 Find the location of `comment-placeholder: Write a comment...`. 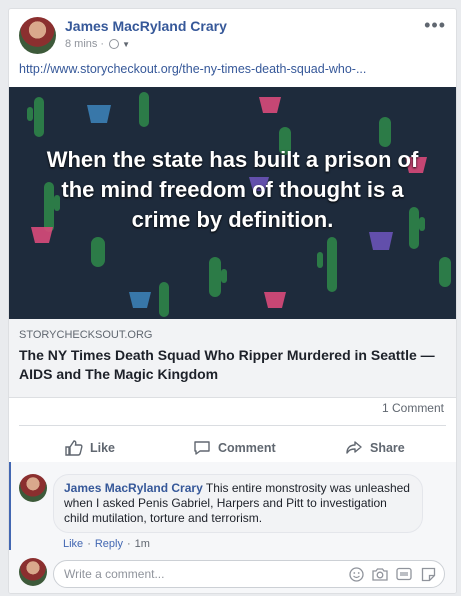

comment-placeholder: Write a comment... is located at coordinates (114, 574).